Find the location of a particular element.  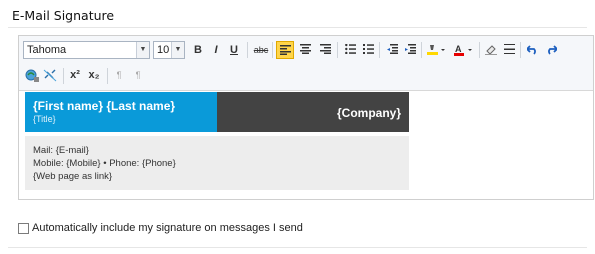

align-right-icon is located at coordinates (325, 49).